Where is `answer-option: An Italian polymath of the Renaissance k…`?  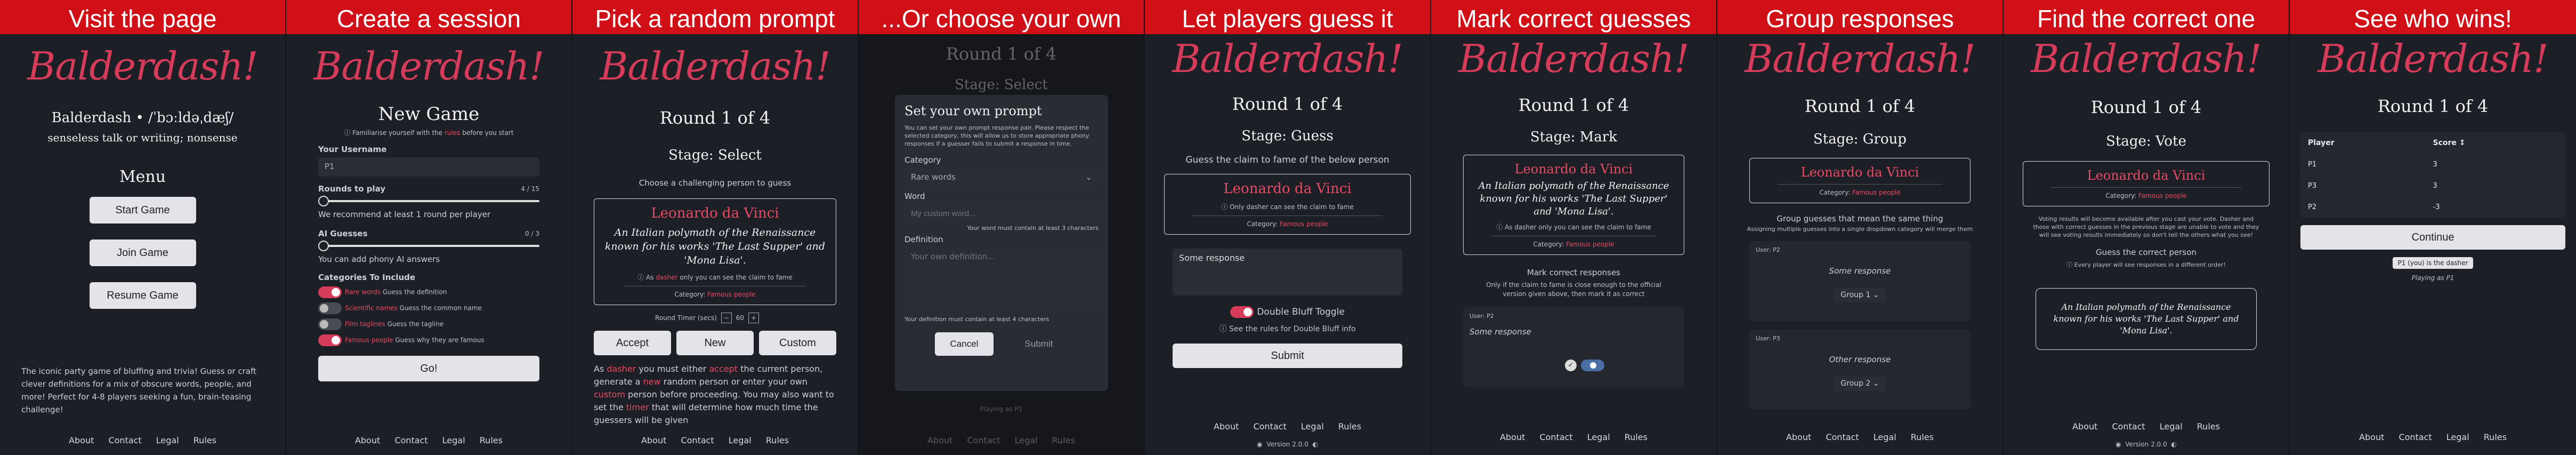
answer-option: An Italian polymath of the Renaissance k… is located at coordinates (2146, 319).